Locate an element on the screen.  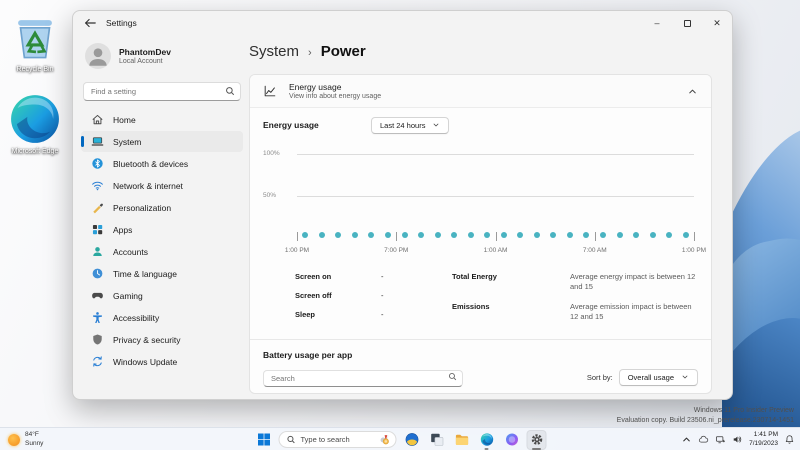
gridline is located at coordinates (495, 196).